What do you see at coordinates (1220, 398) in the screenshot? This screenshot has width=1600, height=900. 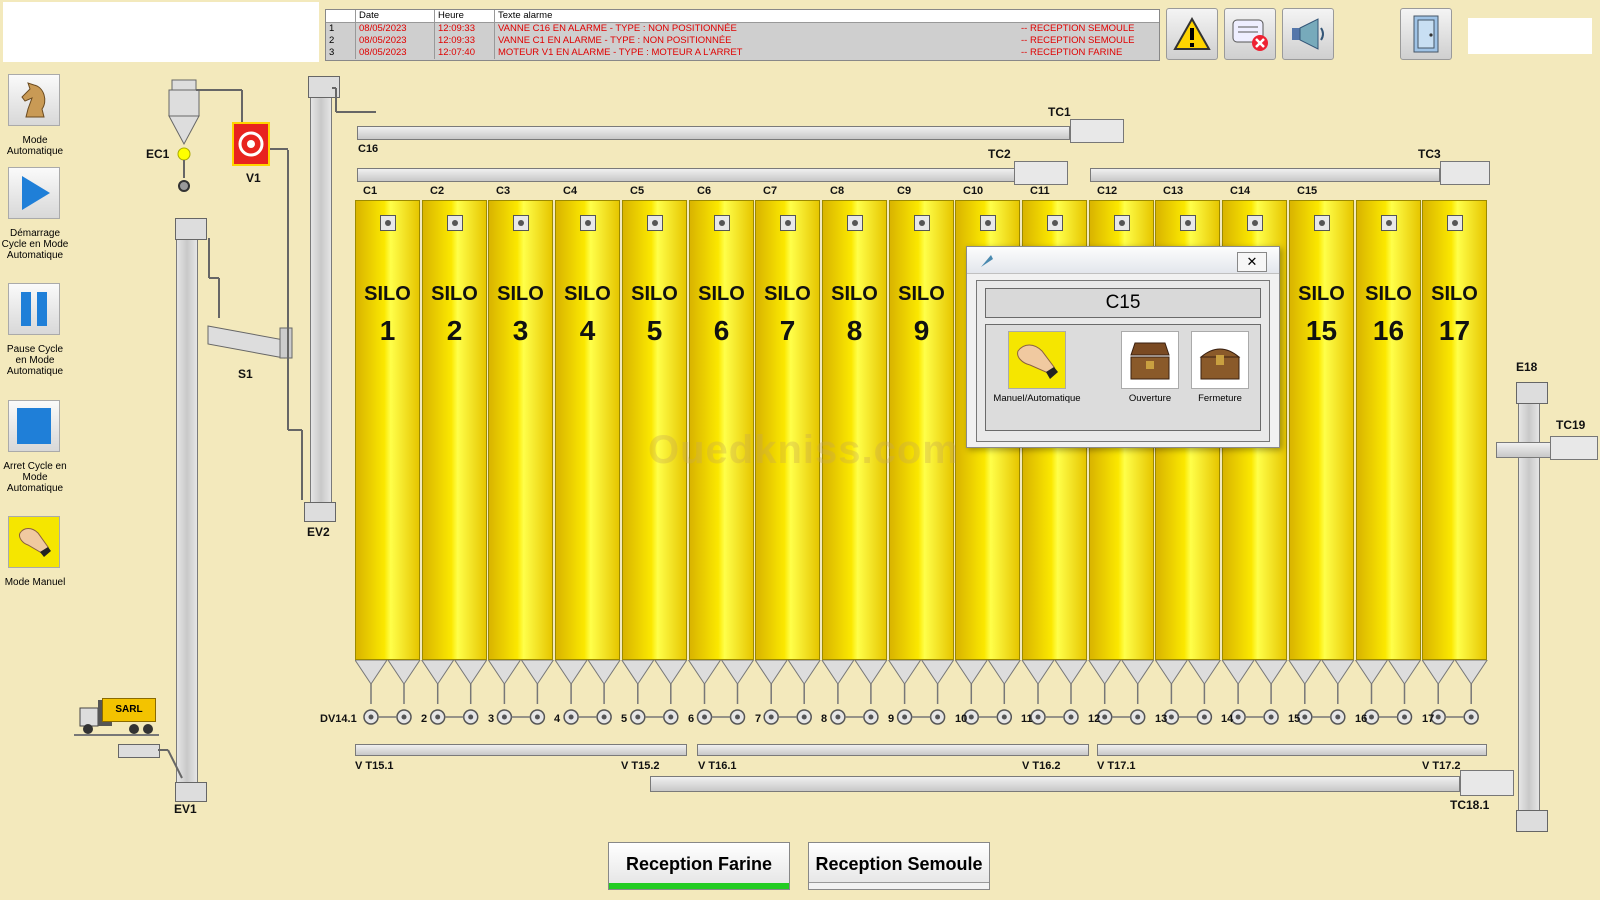 I see `fermeture-label: Fermeture` at bounding box center [1220, 398].